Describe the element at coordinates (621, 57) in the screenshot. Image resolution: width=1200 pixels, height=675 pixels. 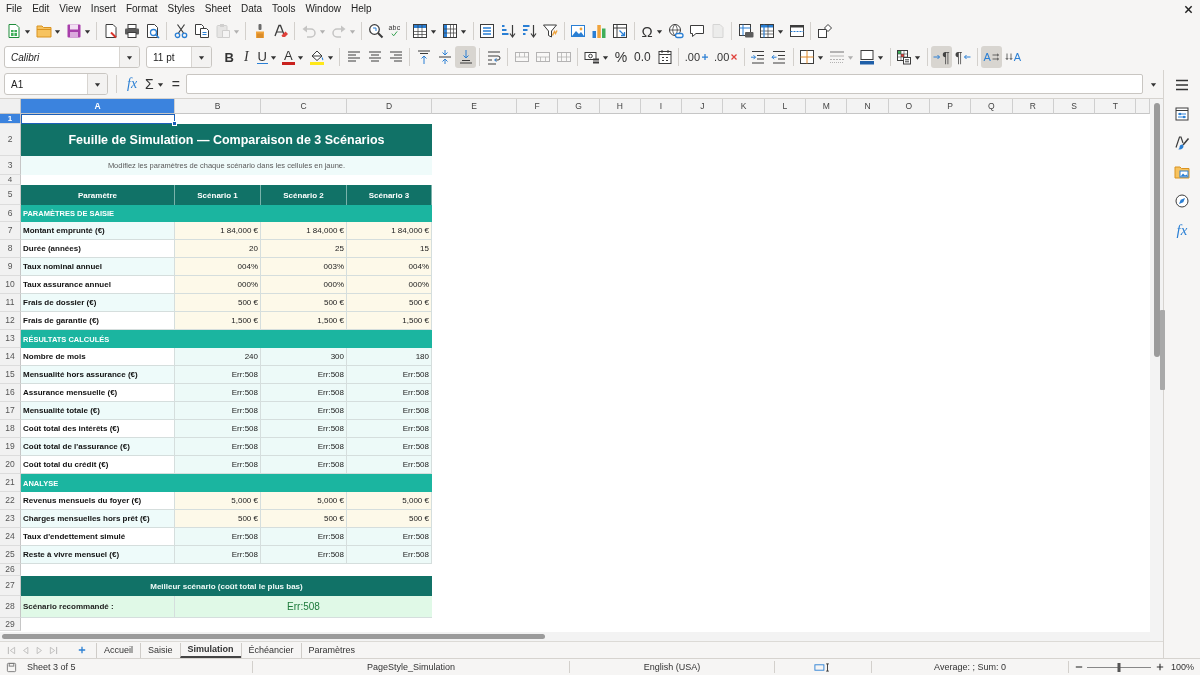
I see `percent-format-button: %` at that location.